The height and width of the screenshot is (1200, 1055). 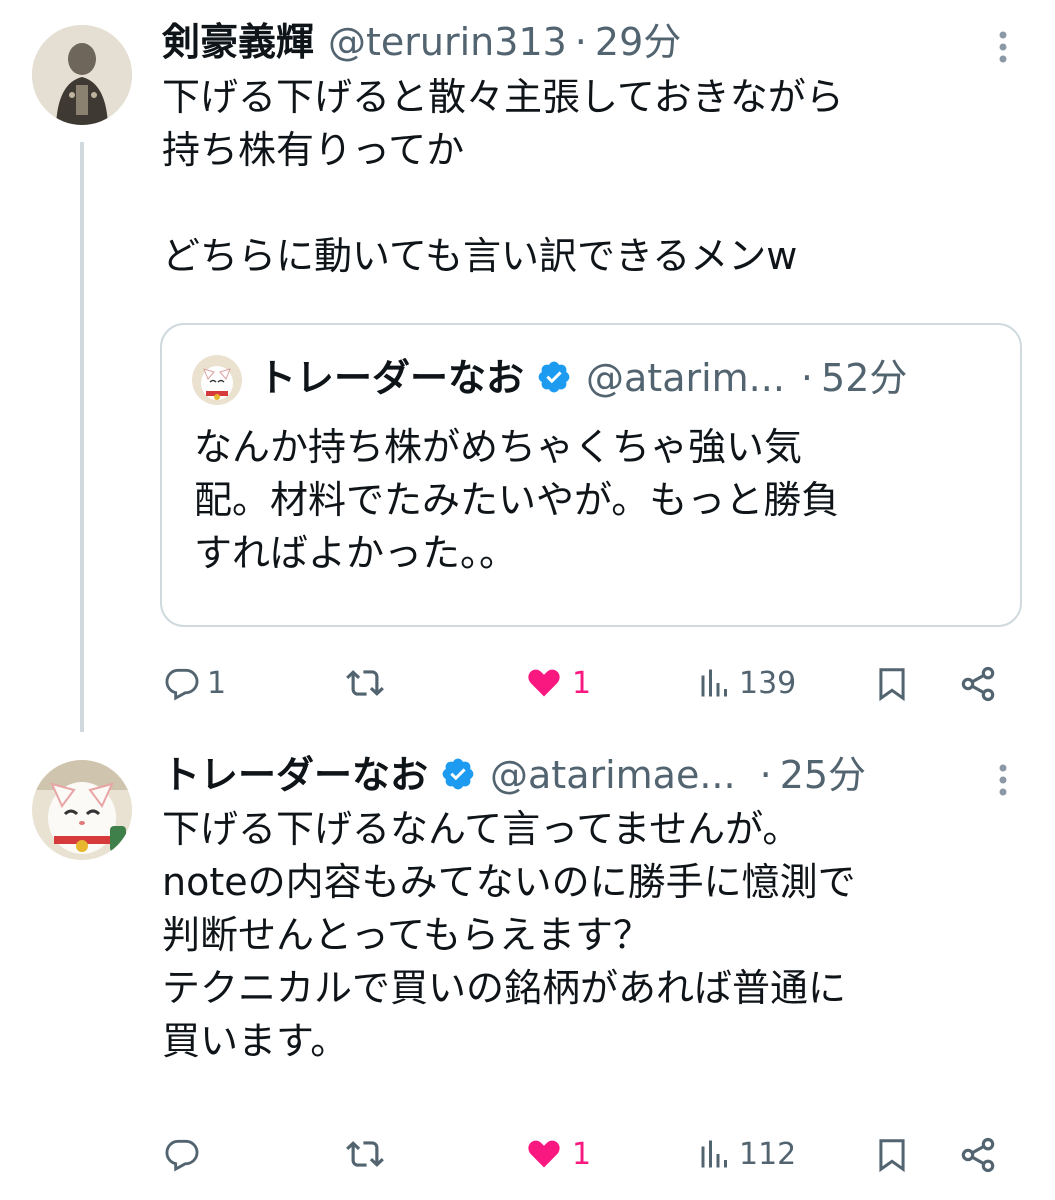 What do you see at coordinates (1003, 47) in the screenshot?
I see `tweet1-more-icon` at bounding box center [1003, 47].